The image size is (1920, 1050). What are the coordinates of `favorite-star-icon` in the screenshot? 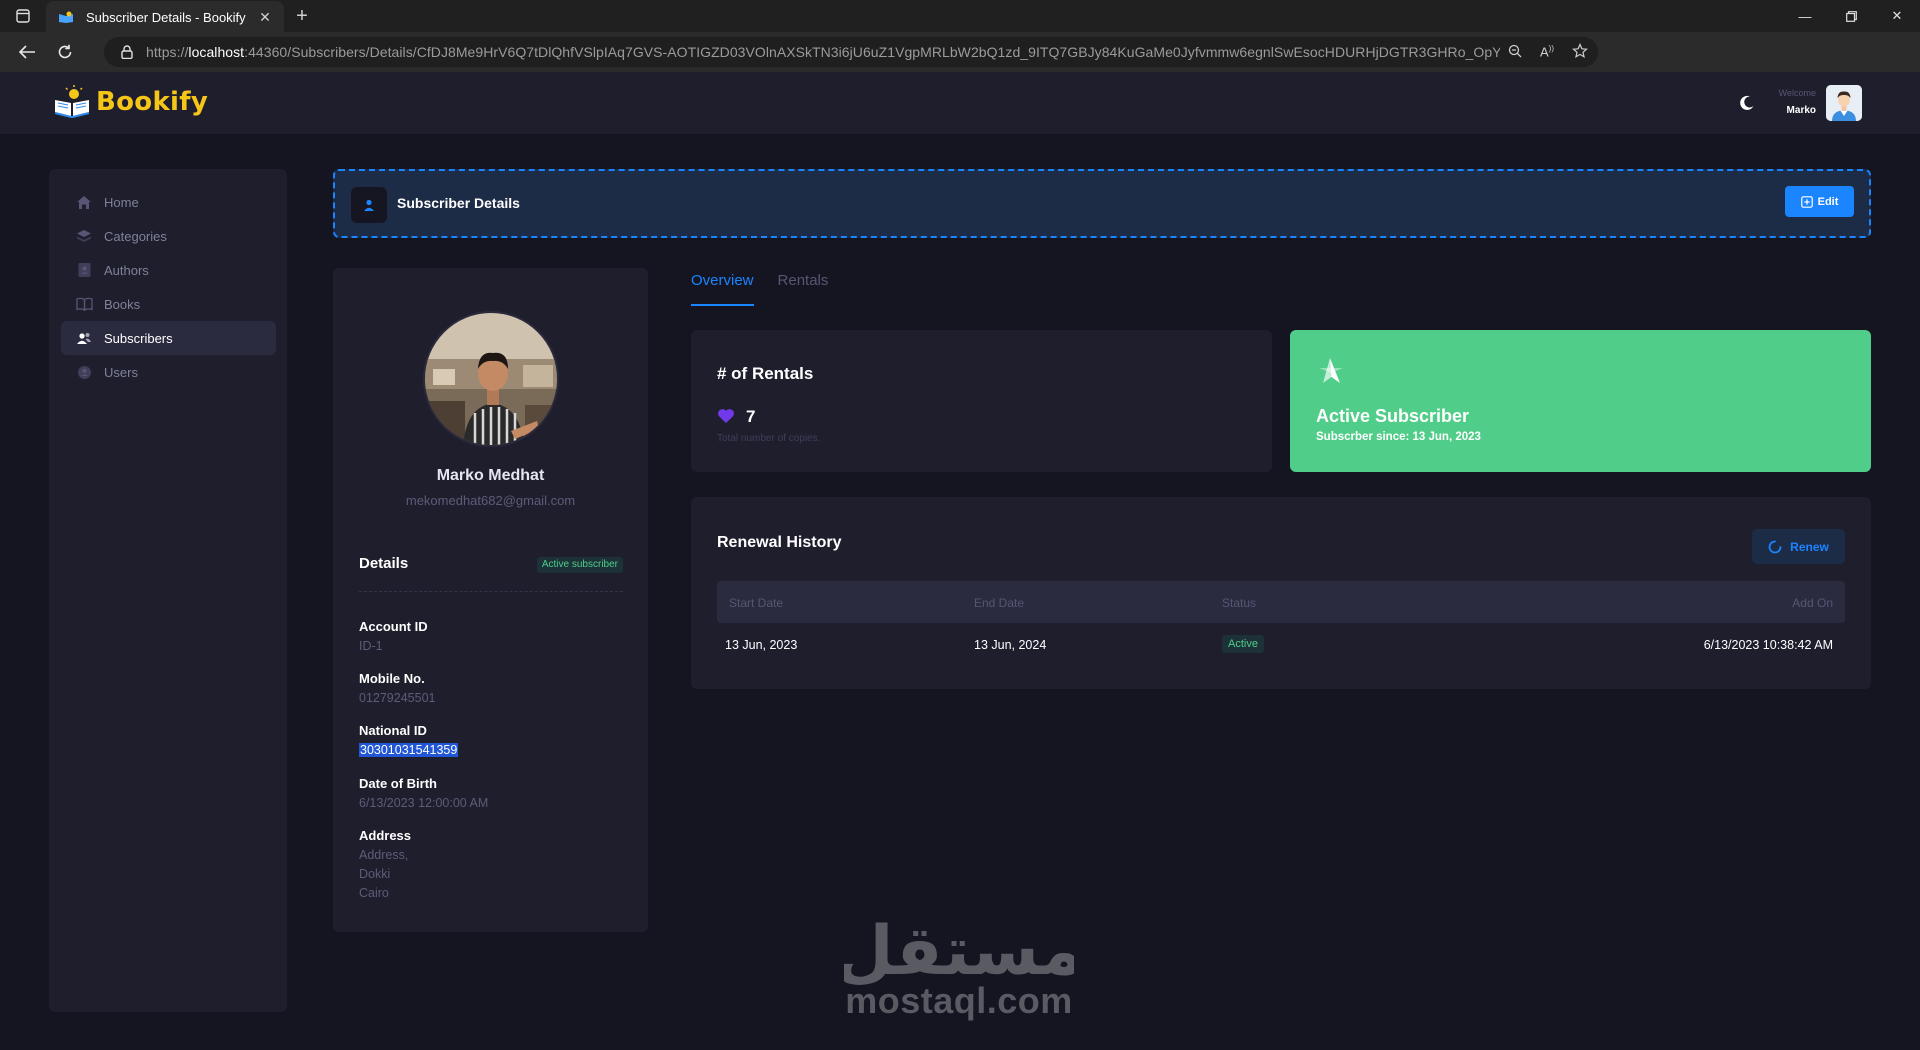 It's located at (1580, 52).